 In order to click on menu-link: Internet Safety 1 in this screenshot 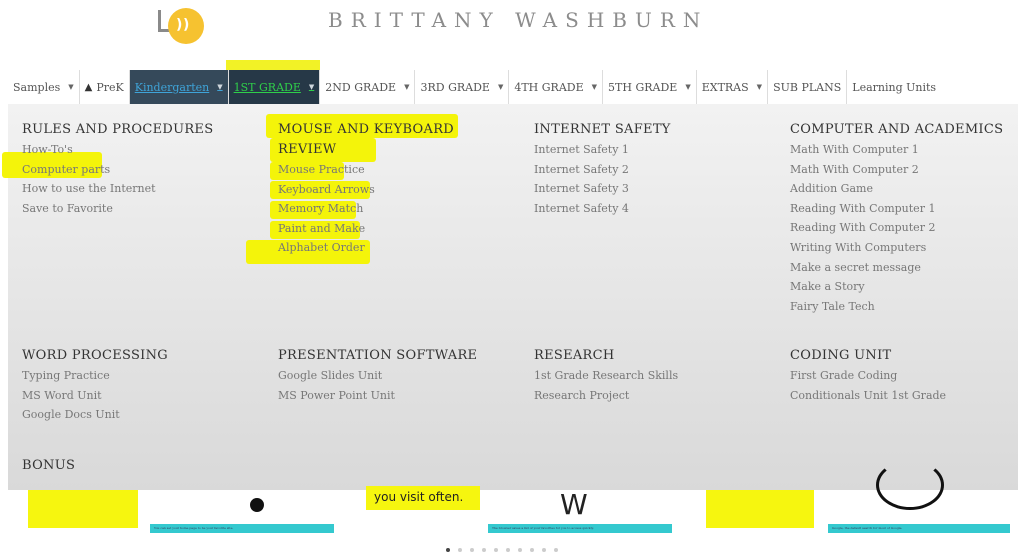, I will do `click(602, 150)`.